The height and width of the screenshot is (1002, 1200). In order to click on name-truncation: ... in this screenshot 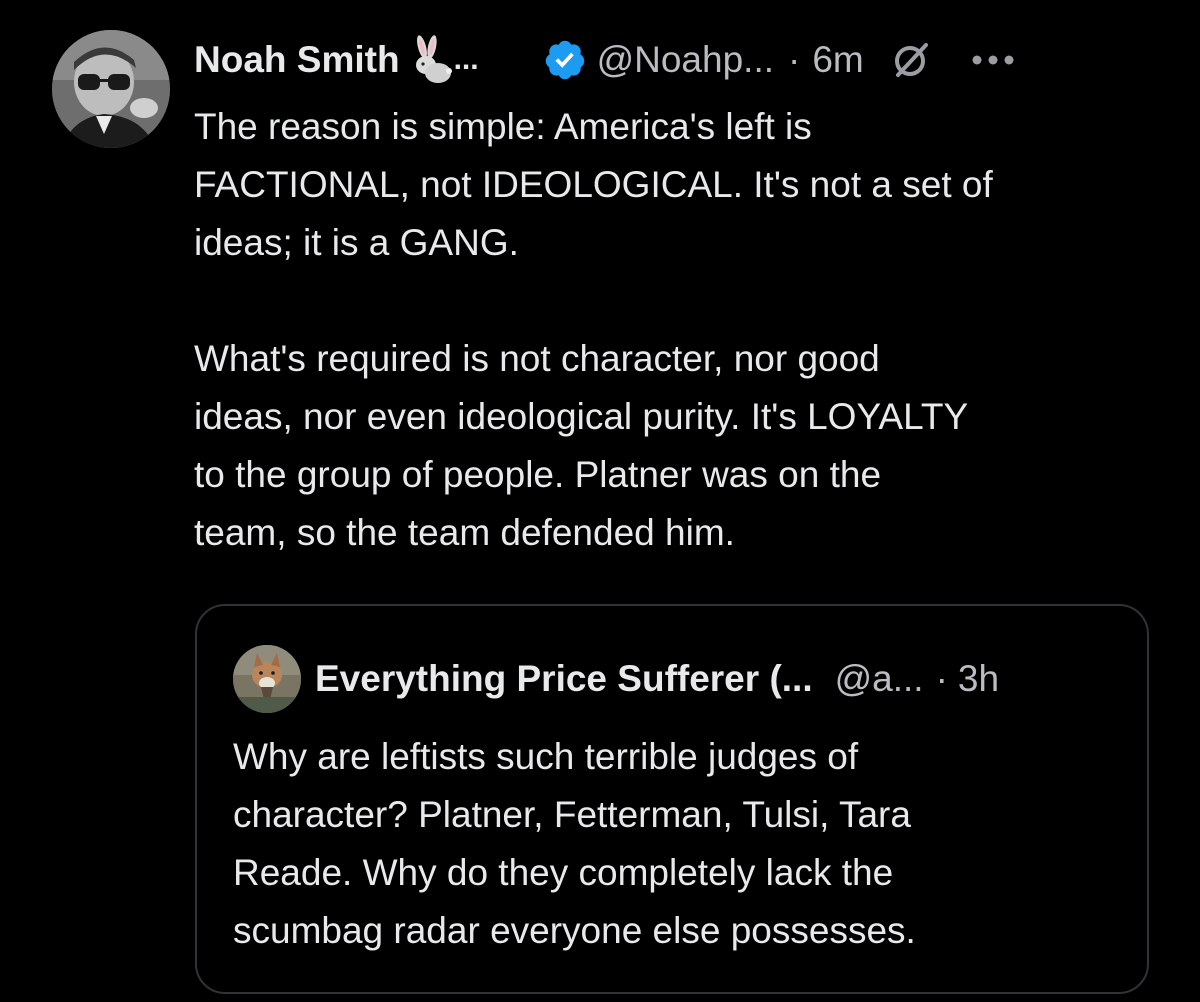, I will do `click(466, 59)`.